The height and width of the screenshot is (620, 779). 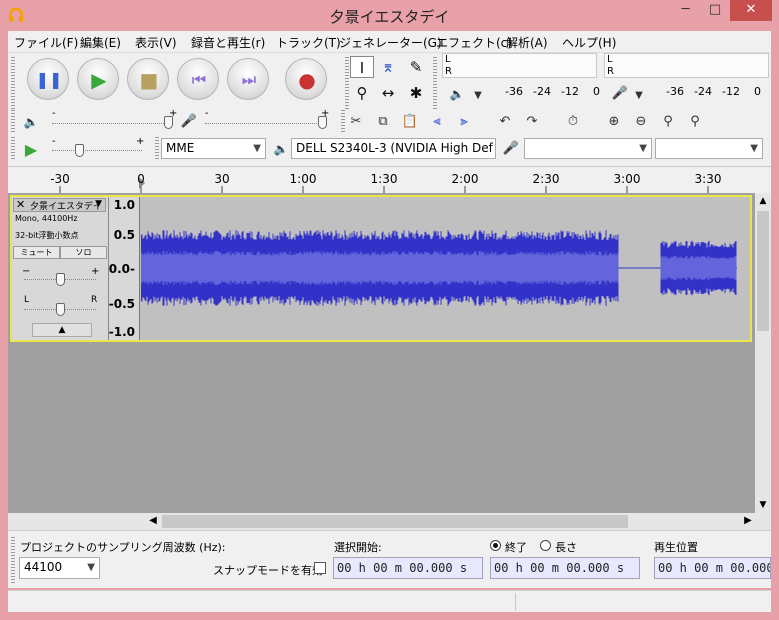 What do you see at coordinates (589, 42) in the screenshot?
I see `menu-help: ヘルプ(H)` at bounding box center [589, 42].